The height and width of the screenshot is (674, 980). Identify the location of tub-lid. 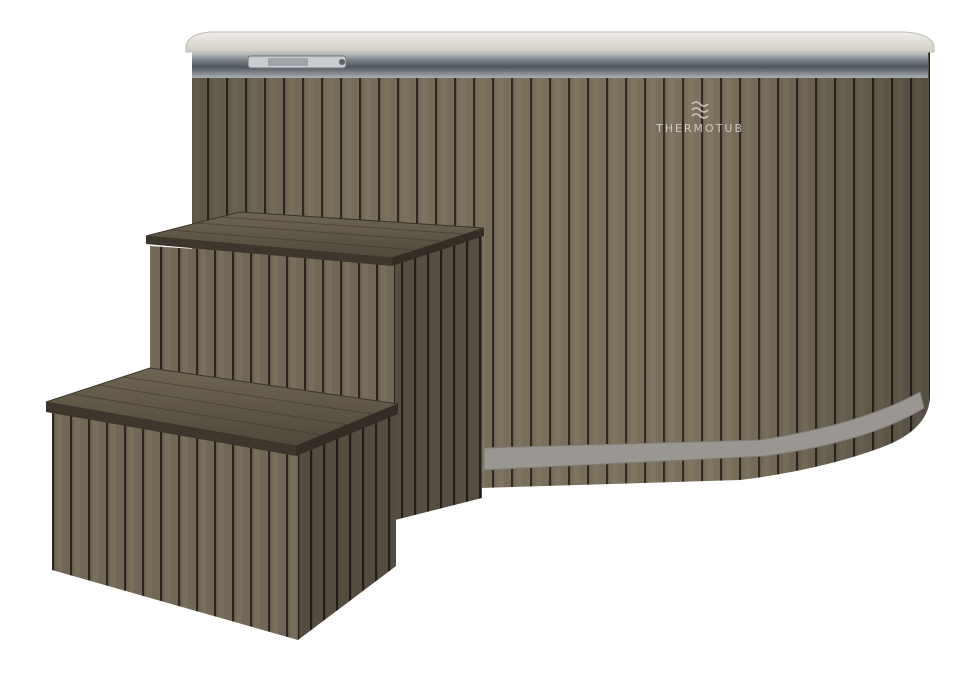
(560, 42).